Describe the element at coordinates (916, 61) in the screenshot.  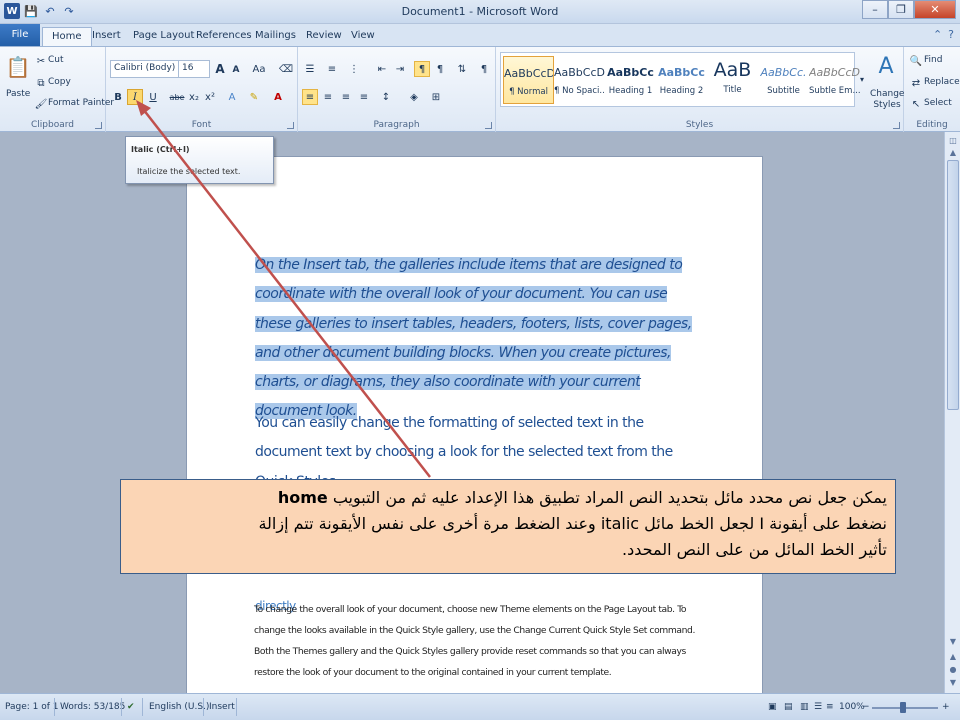
I see `find-icon: 🔍` at that location.